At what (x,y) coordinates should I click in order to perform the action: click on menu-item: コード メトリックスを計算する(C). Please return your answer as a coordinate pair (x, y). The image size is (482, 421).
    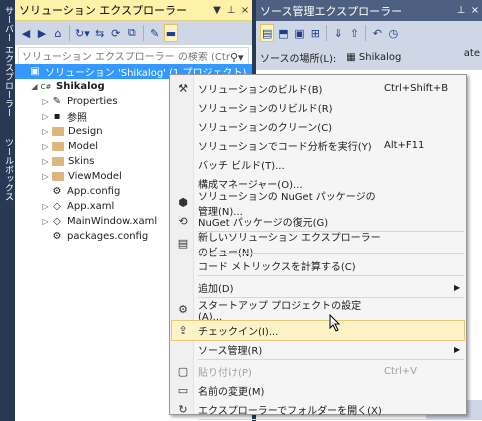
    Looking at the image, I should click on (318, 265).